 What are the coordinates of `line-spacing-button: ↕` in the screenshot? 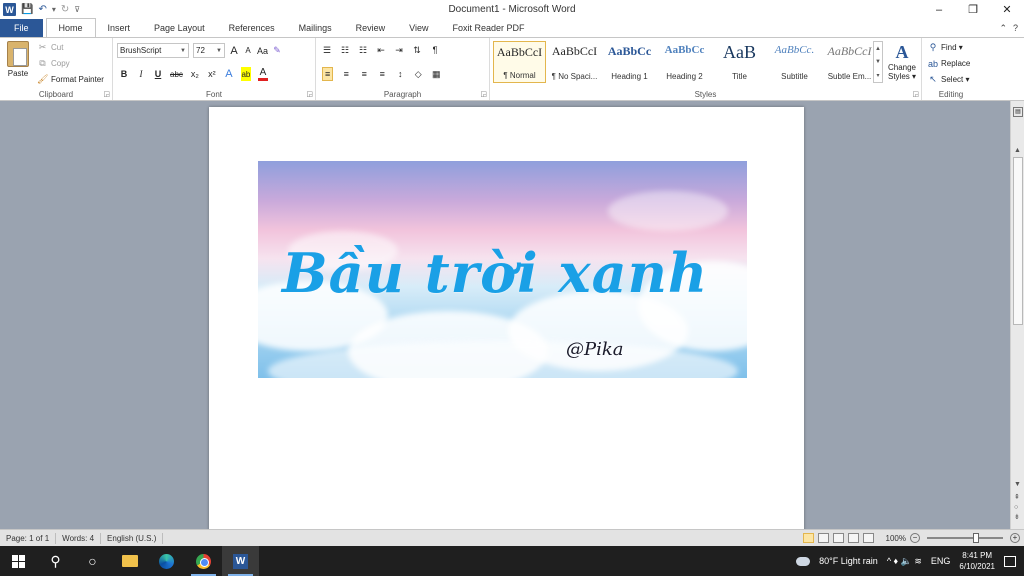 It's located at (400, 74).